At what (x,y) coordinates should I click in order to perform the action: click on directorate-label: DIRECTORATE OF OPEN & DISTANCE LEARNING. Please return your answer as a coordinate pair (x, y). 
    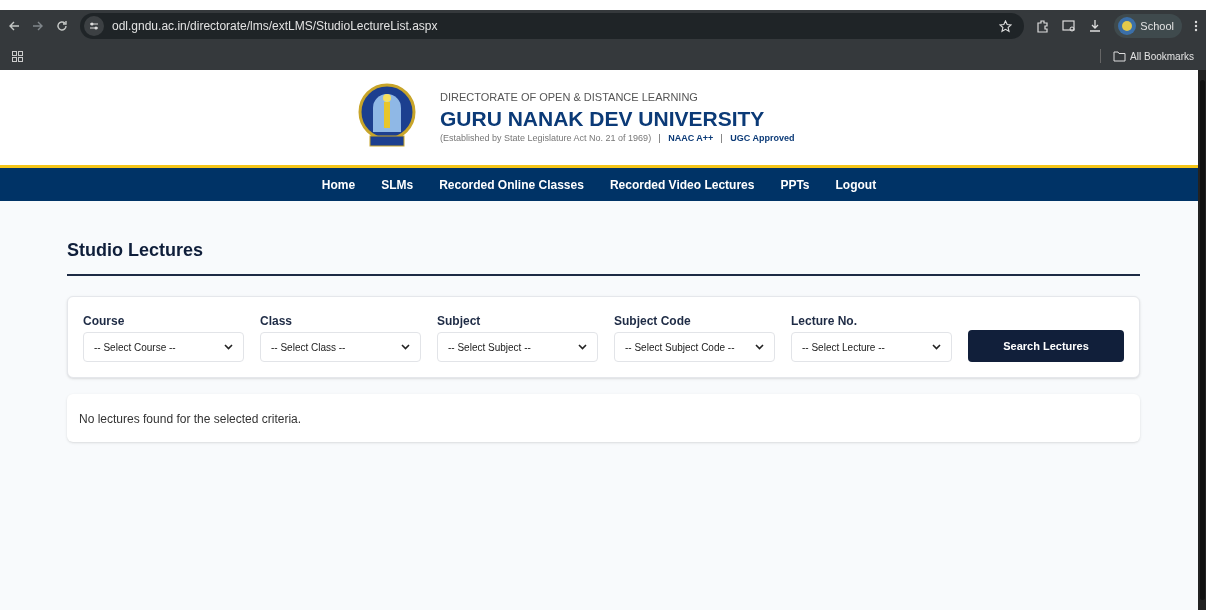
    Looking at the image, I should click on (569, 98).